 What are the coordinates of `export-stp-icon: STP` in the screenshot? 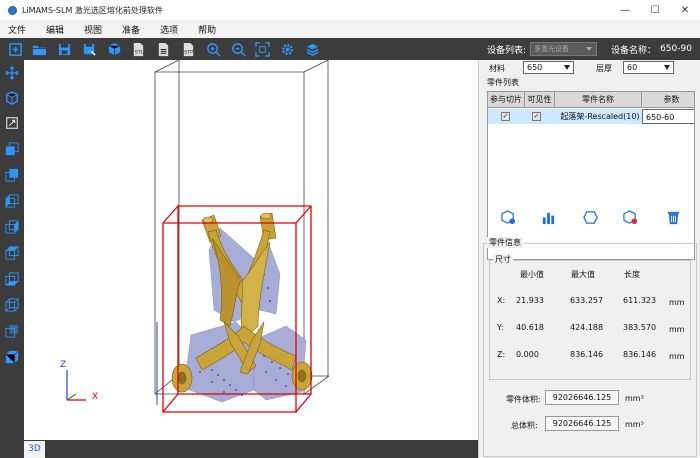 It's located at (189, 49).